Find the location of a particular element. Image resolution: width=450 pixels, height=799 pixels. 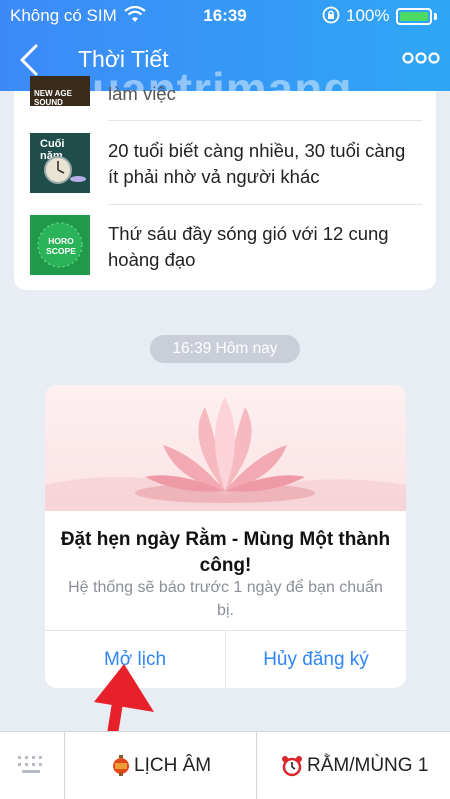

menu-lunar-calendar: LỊCH ÂM is located at coordinates (161, 765).